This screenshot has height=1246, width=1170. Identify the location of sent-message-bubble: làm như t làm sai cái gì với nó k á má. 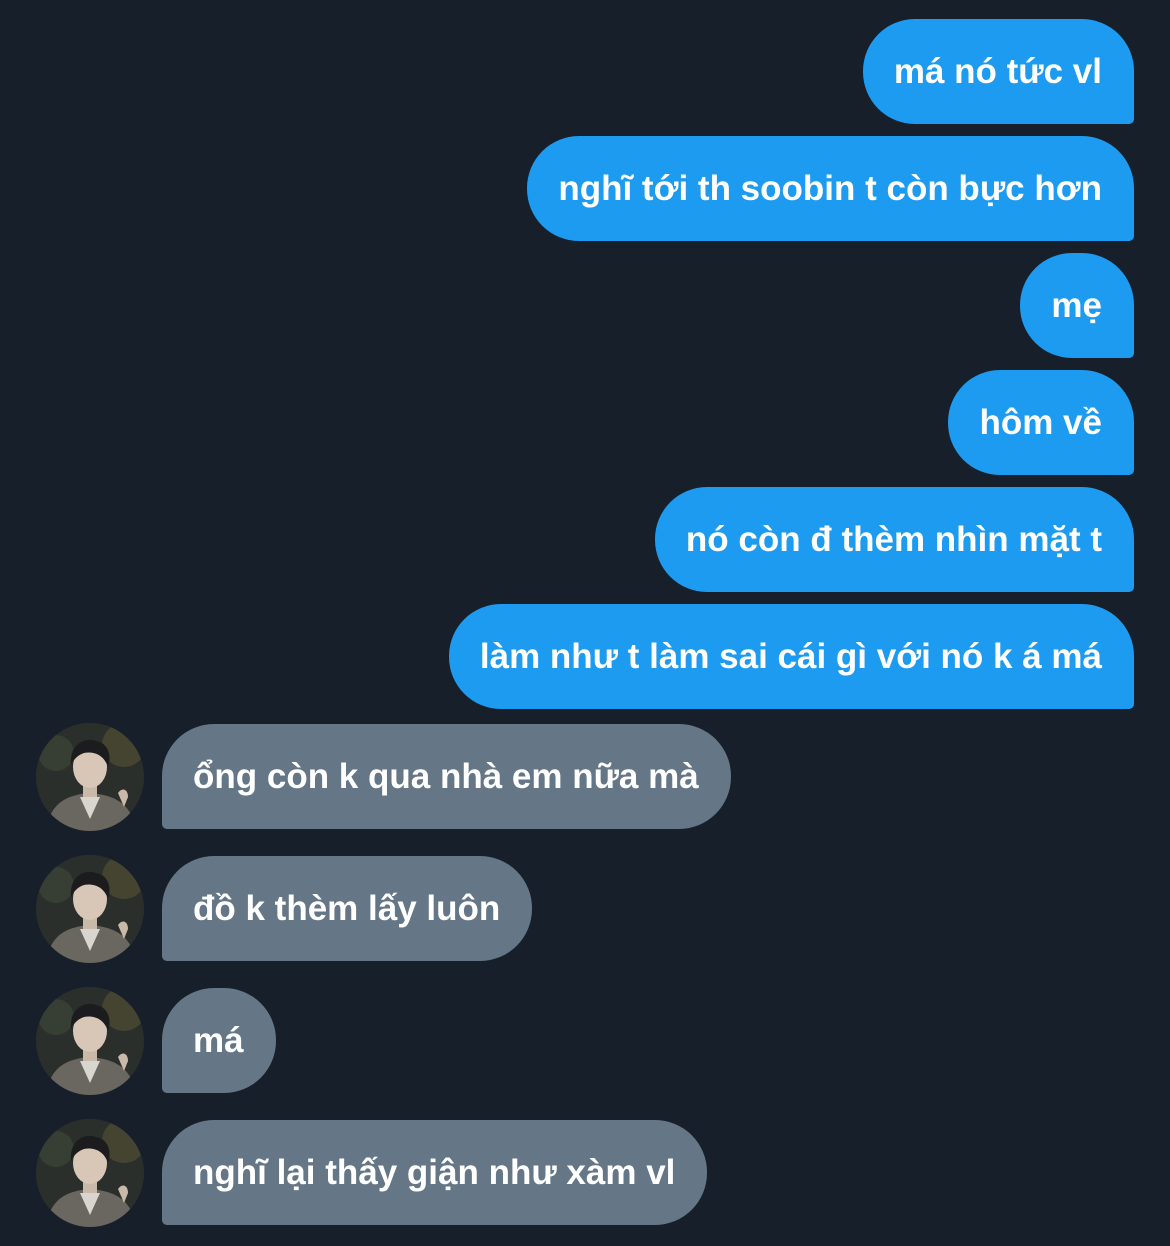
(791, 656).